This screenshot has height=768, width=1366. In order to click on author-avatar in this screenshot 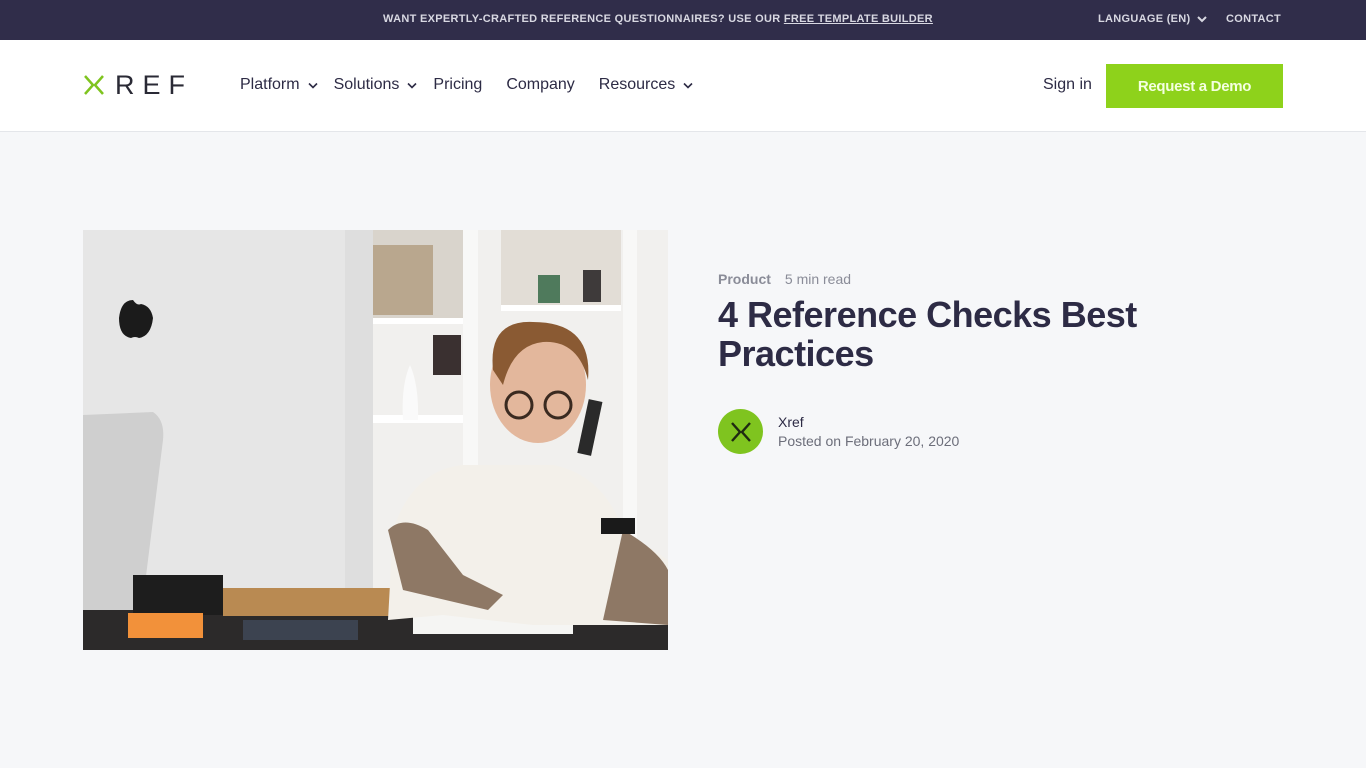, I will do `click(740, 431)`.